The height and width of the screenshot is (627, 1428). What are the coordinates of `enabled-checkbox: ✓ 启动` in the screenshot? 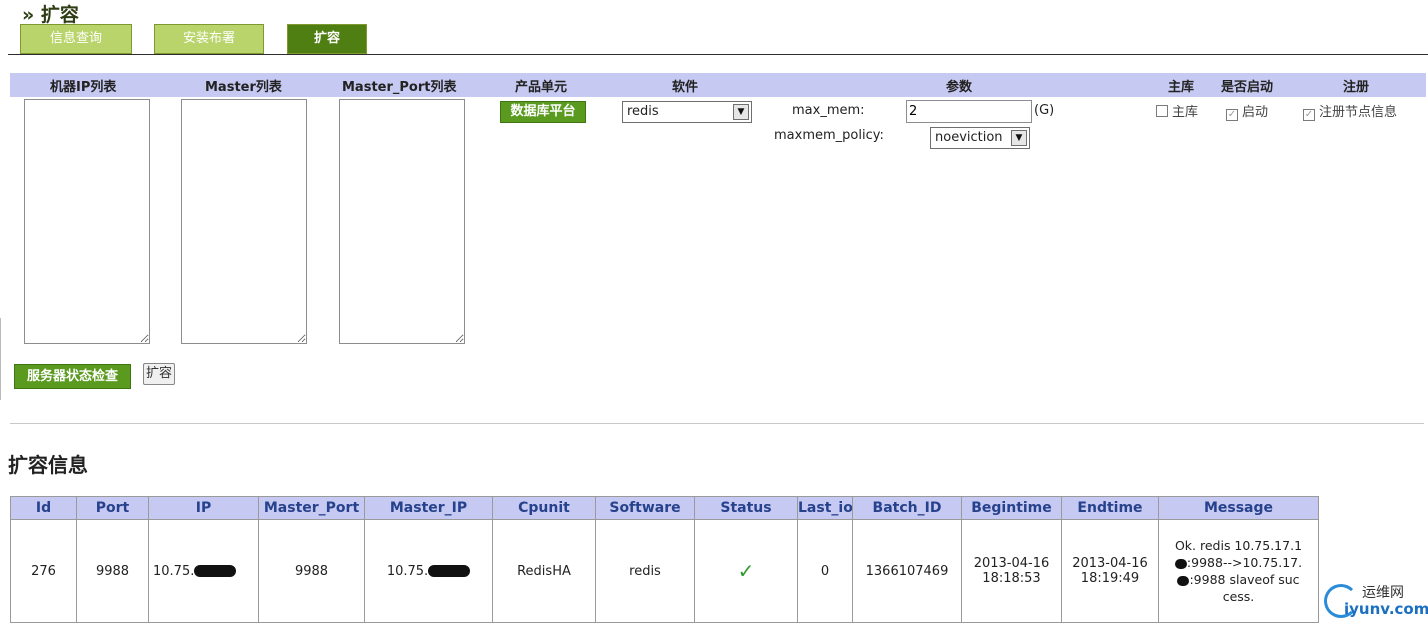 It's located at (1247, 111).